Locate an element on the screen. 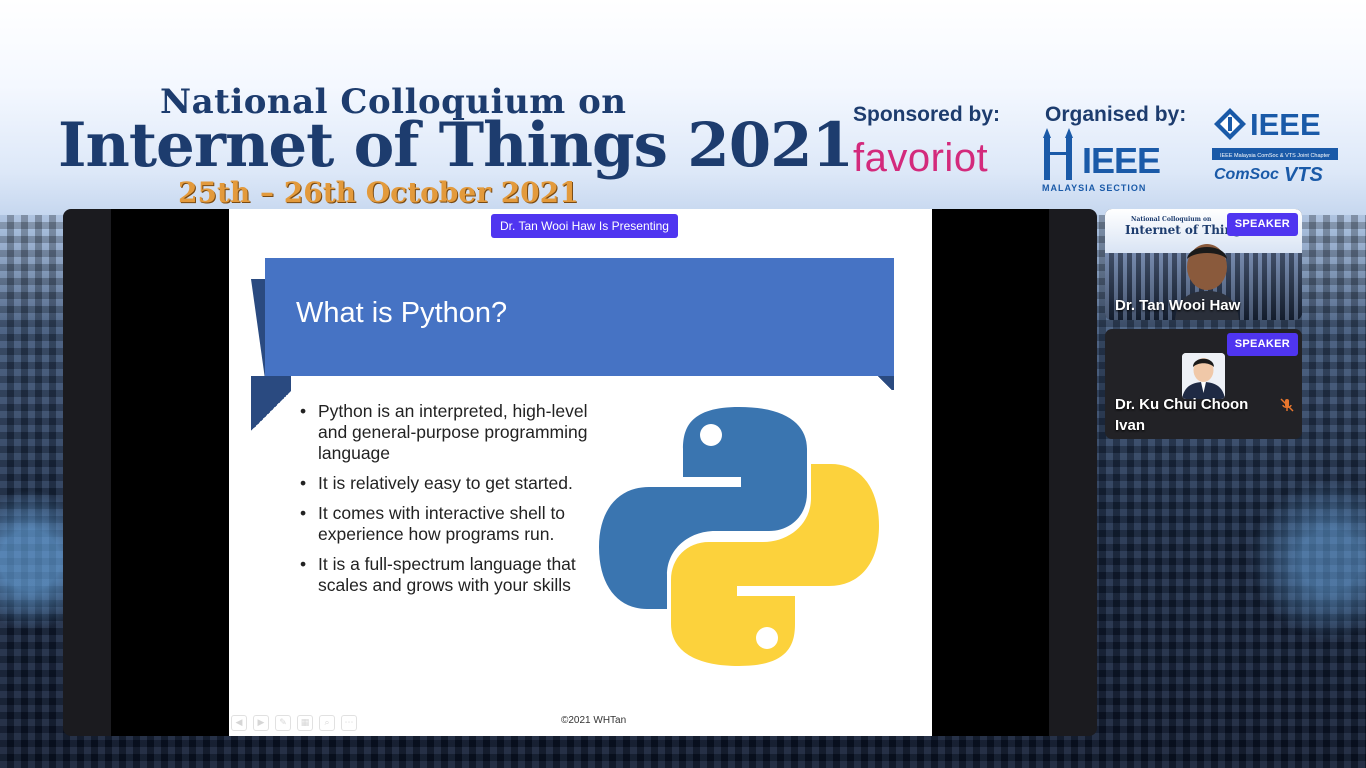  slide-header-fold-right is located at coordinates (885, 383).